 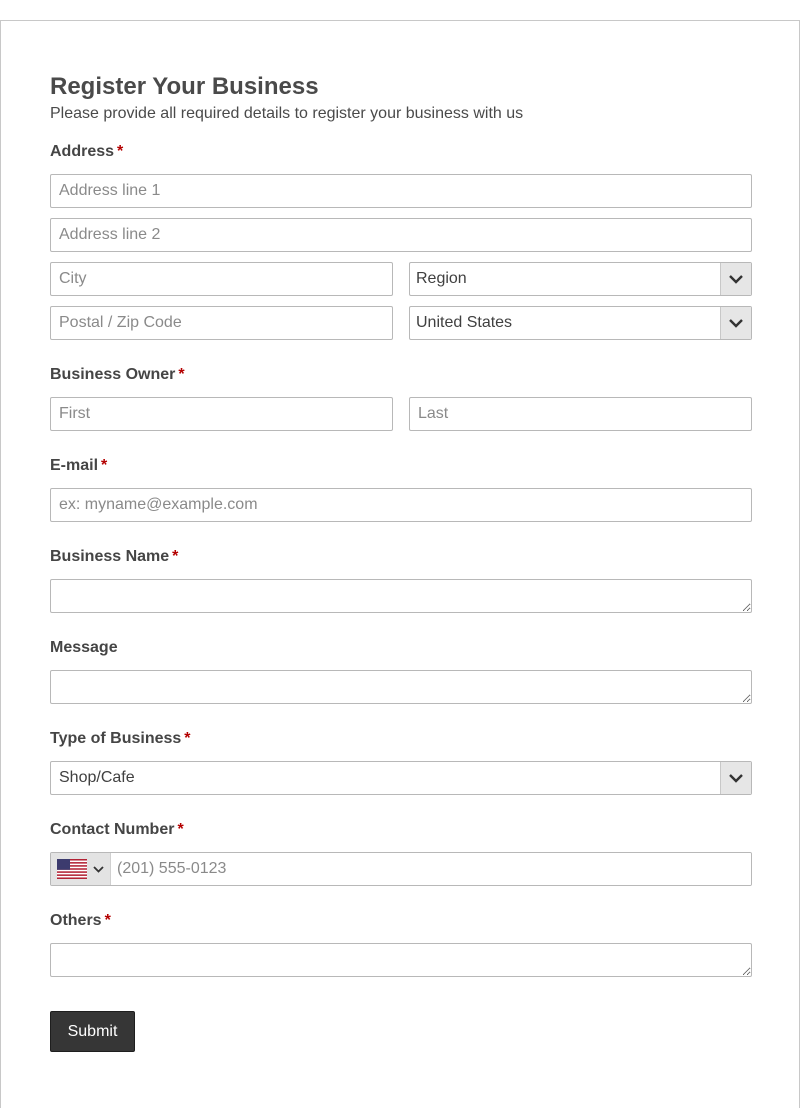 I want to click on address-line2-input, so click(x=401, y=235).